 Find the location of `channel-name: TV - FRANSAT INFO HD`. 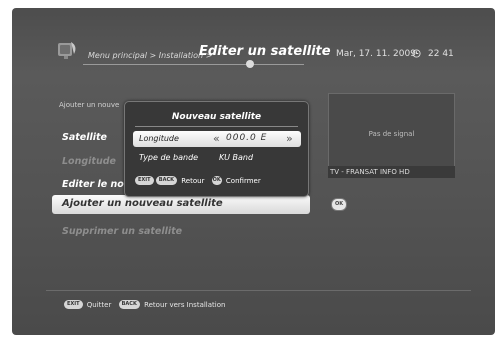

channel-name: TV - FRANSAT INFO HD is located at coordinates (370, 172).